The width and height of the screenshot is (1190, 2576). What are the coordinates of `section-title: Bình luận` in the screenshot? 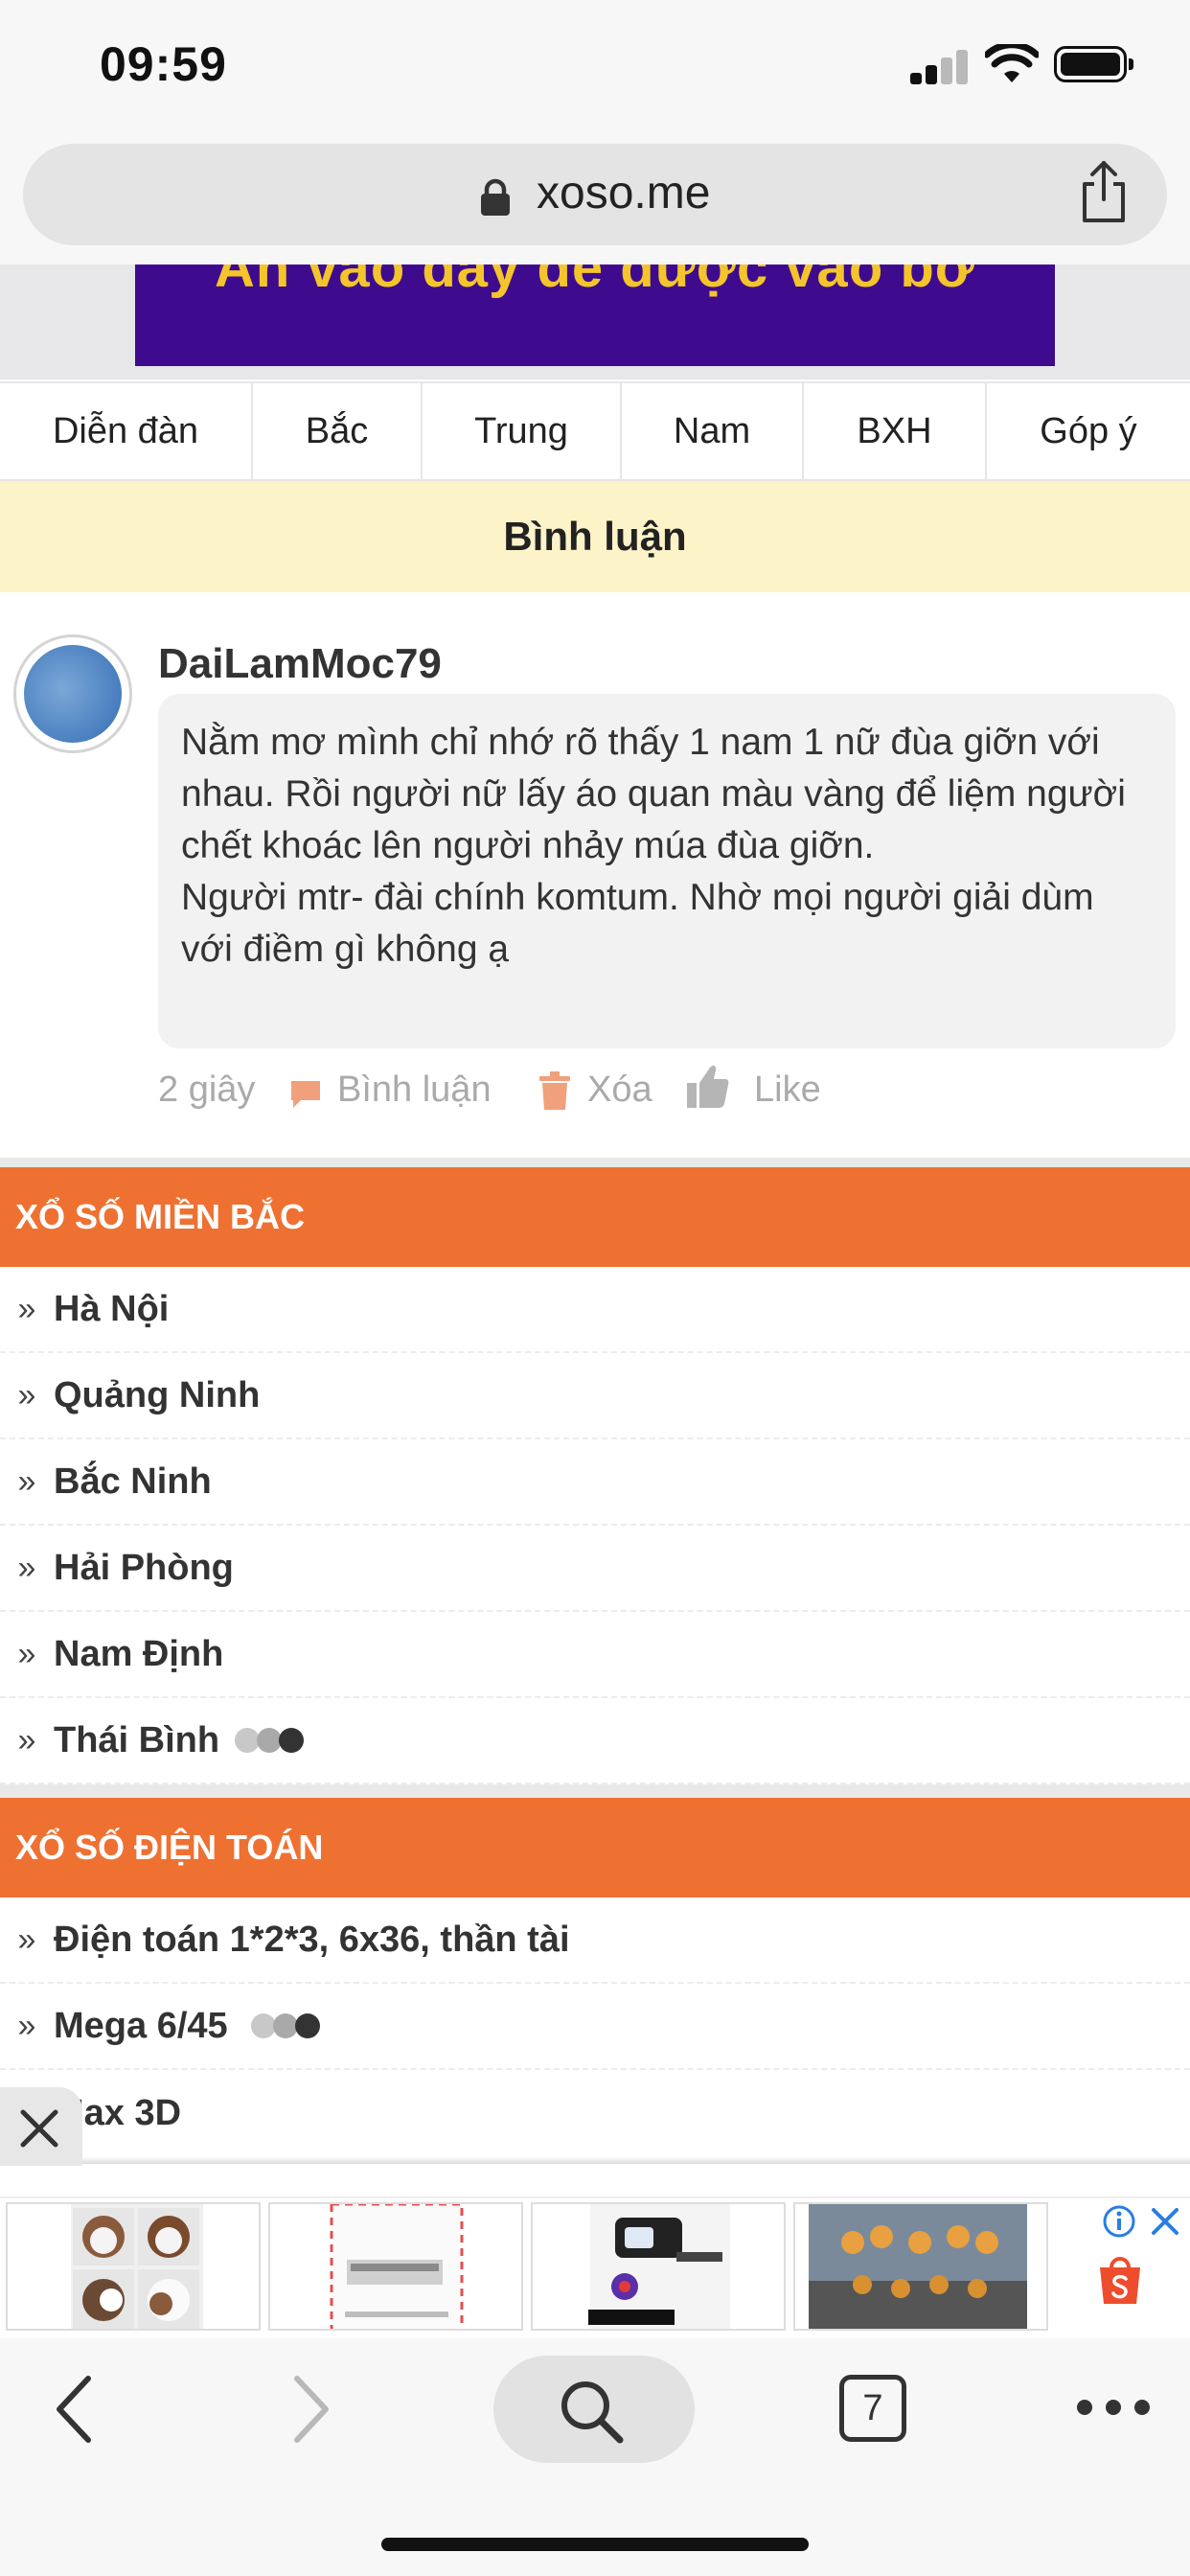 It's located at (595, 536).